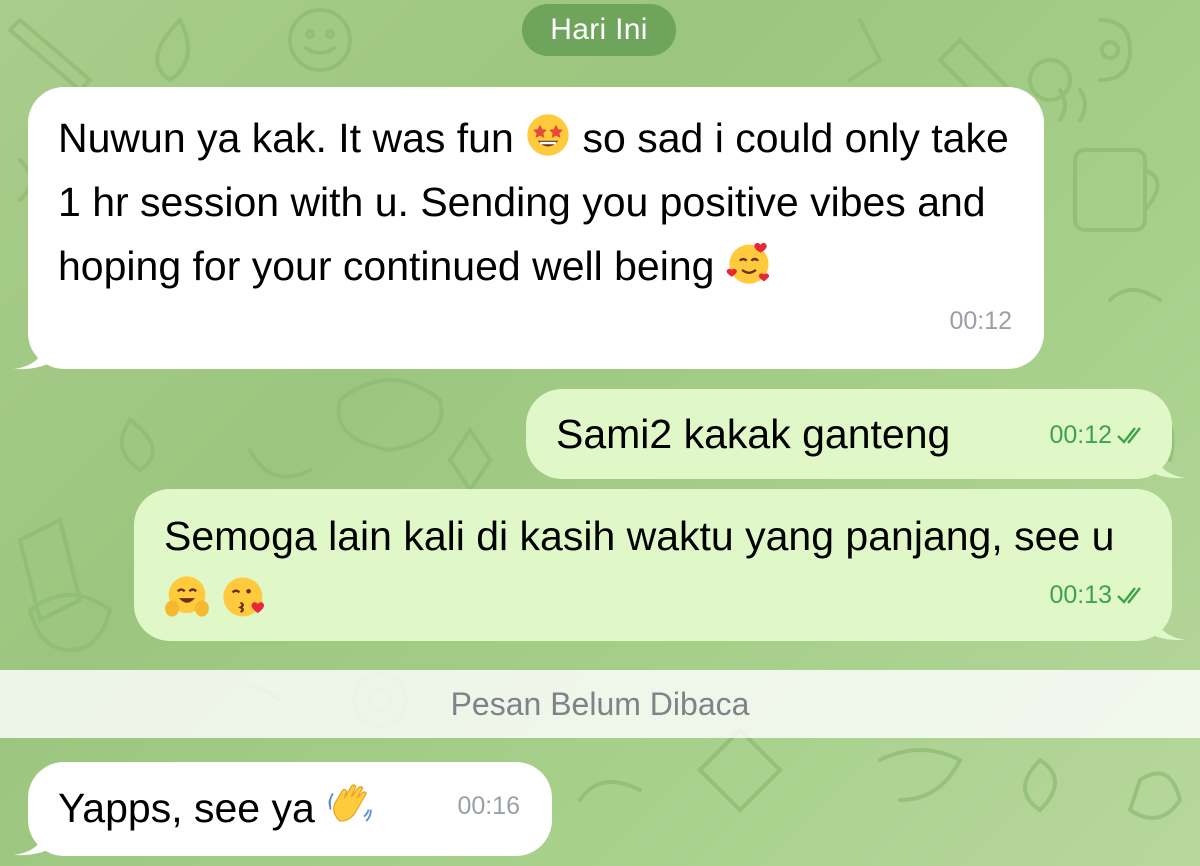 This screenshot has width=1200, height=866. Describe the element at coordinates (488, 806) in the screenshot. I see `message-timestamp: 00:16` at that location.